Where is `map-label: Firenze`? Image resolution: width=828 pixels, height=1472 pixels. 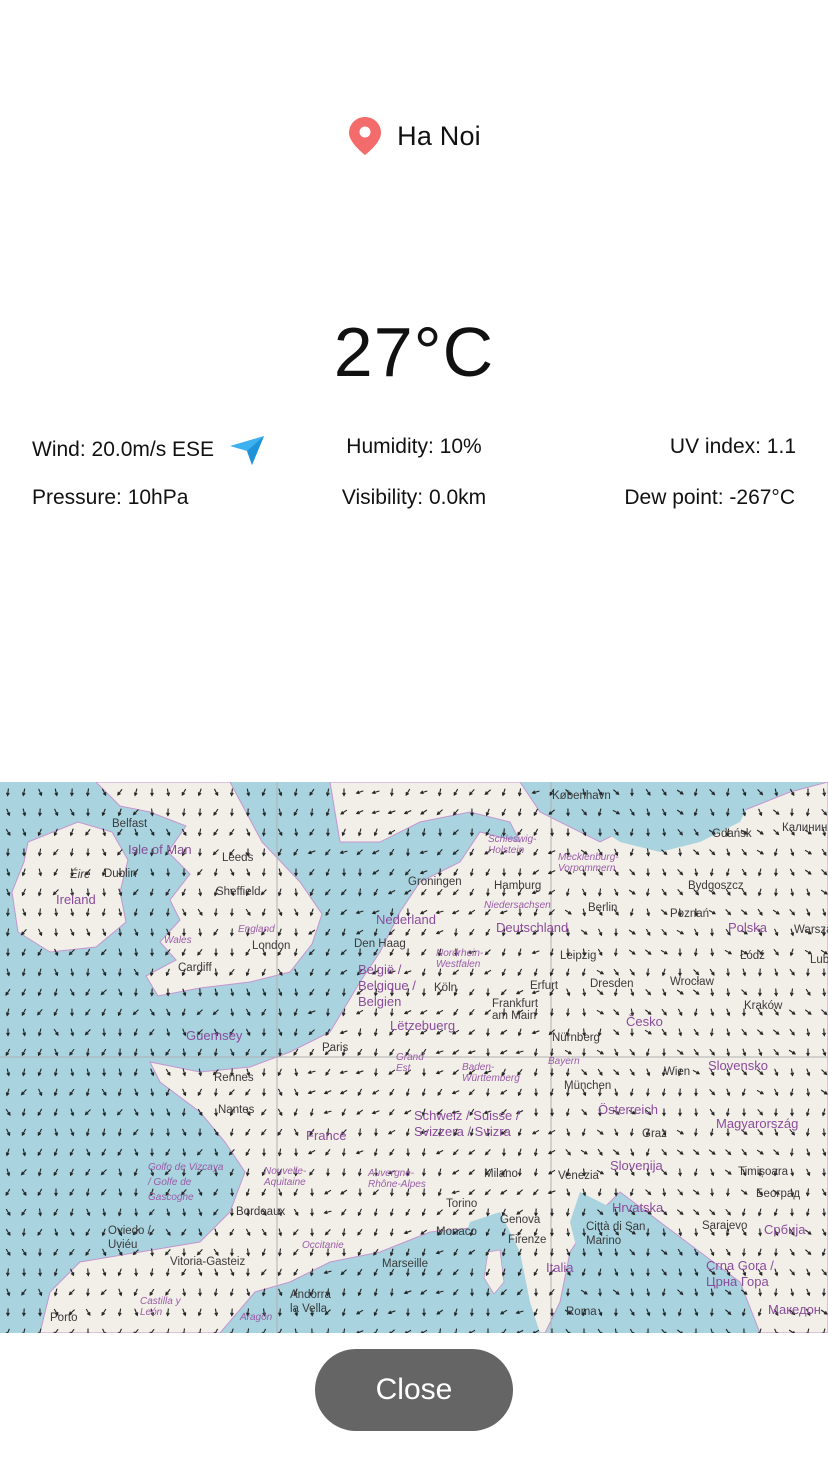 map-label: Firenze is located at coordinates (527, 1240).